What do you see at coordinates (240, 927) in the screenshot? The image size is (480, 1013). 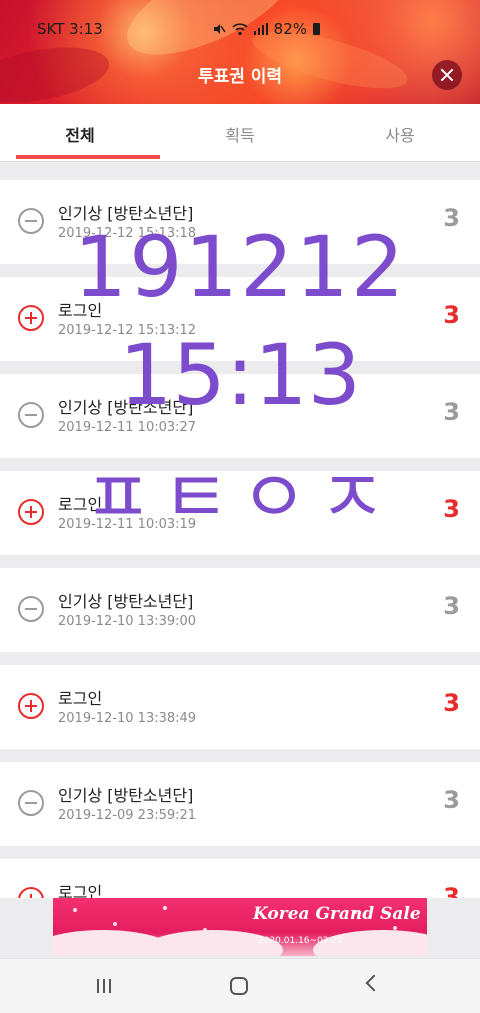 I see `ad-banner: Korea Grand Sale 2020.01.16~02.29` at bounding box center [240, 927].